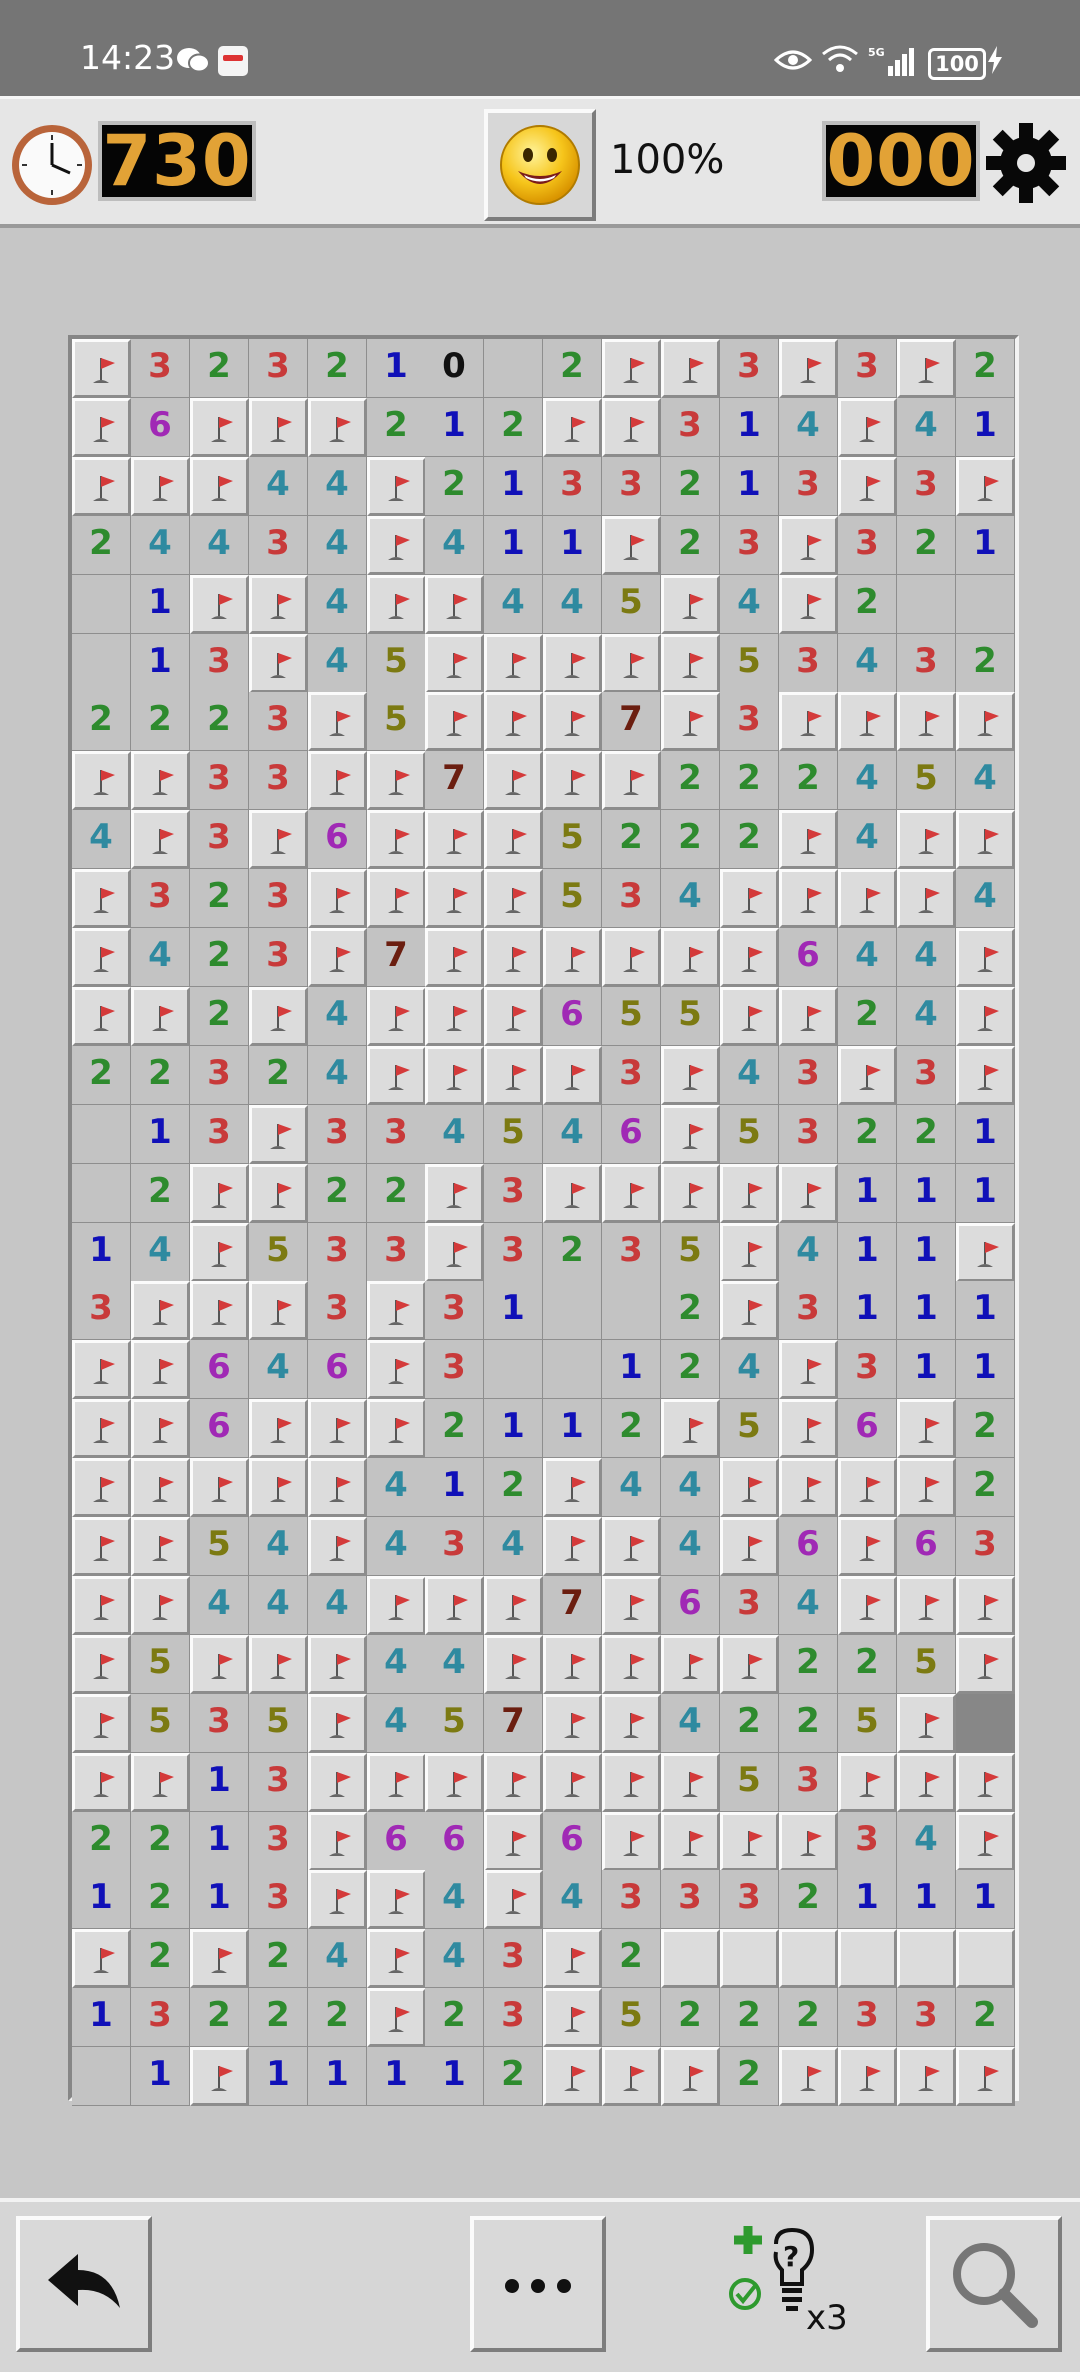 This screenshot has width=1080, height=2372. What do you see at coordinates (84, 2284) in the screenshot?
I see `undo-button` at bounding box center [84, 2284].